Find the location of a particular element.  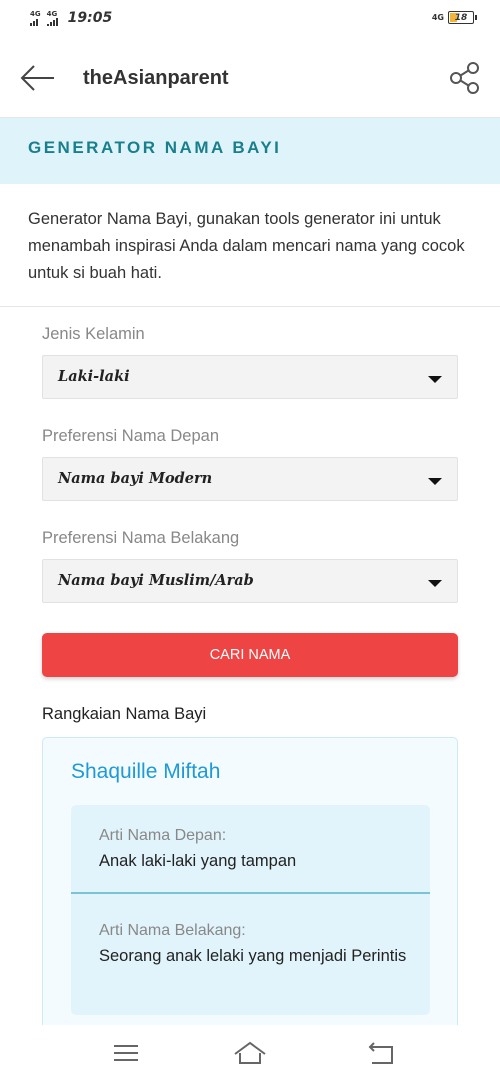

share-button is located at coordinates (465, 78).